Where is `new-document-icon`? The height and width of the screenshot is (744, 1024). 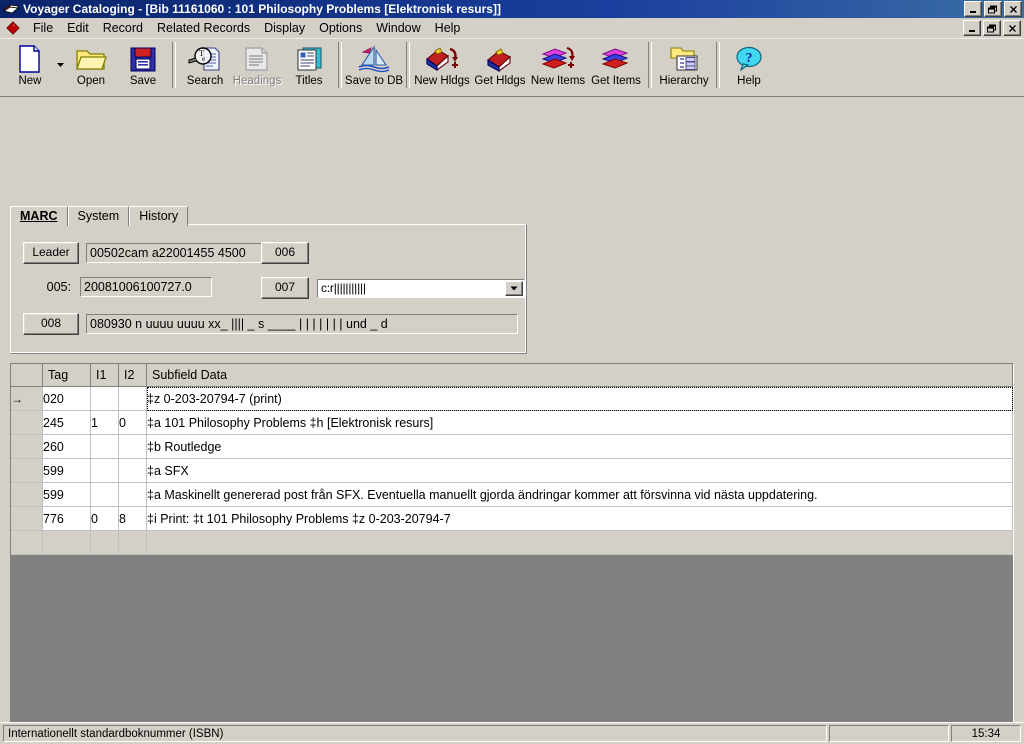 new-document-icon is located at coordinates (30, 58).